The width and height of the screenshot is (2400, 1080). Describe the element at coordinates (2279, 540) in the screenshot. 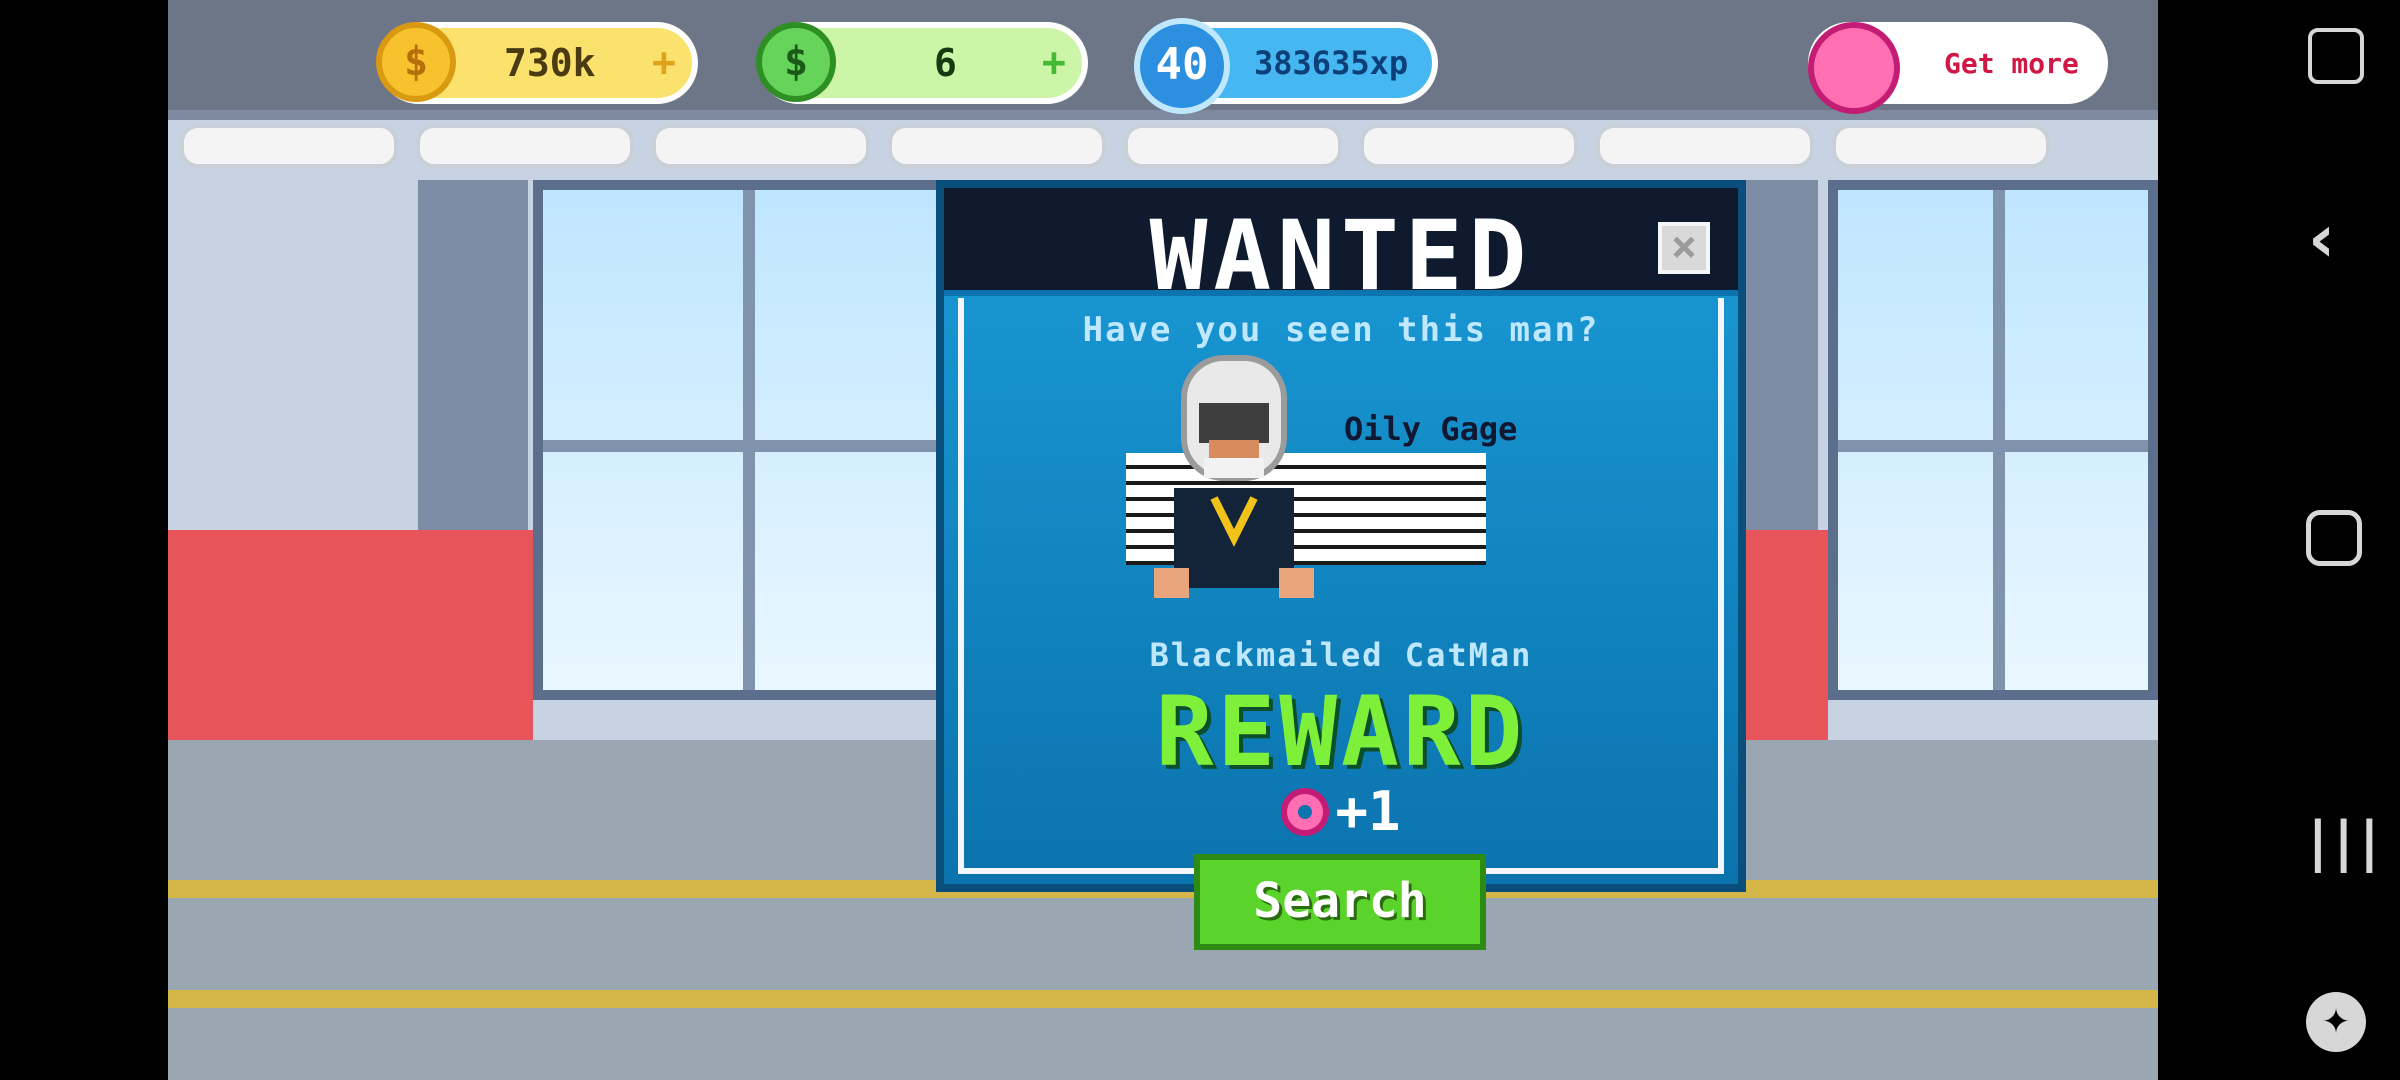

I see `system-navbar: ‹ ||| ✦` at that location.